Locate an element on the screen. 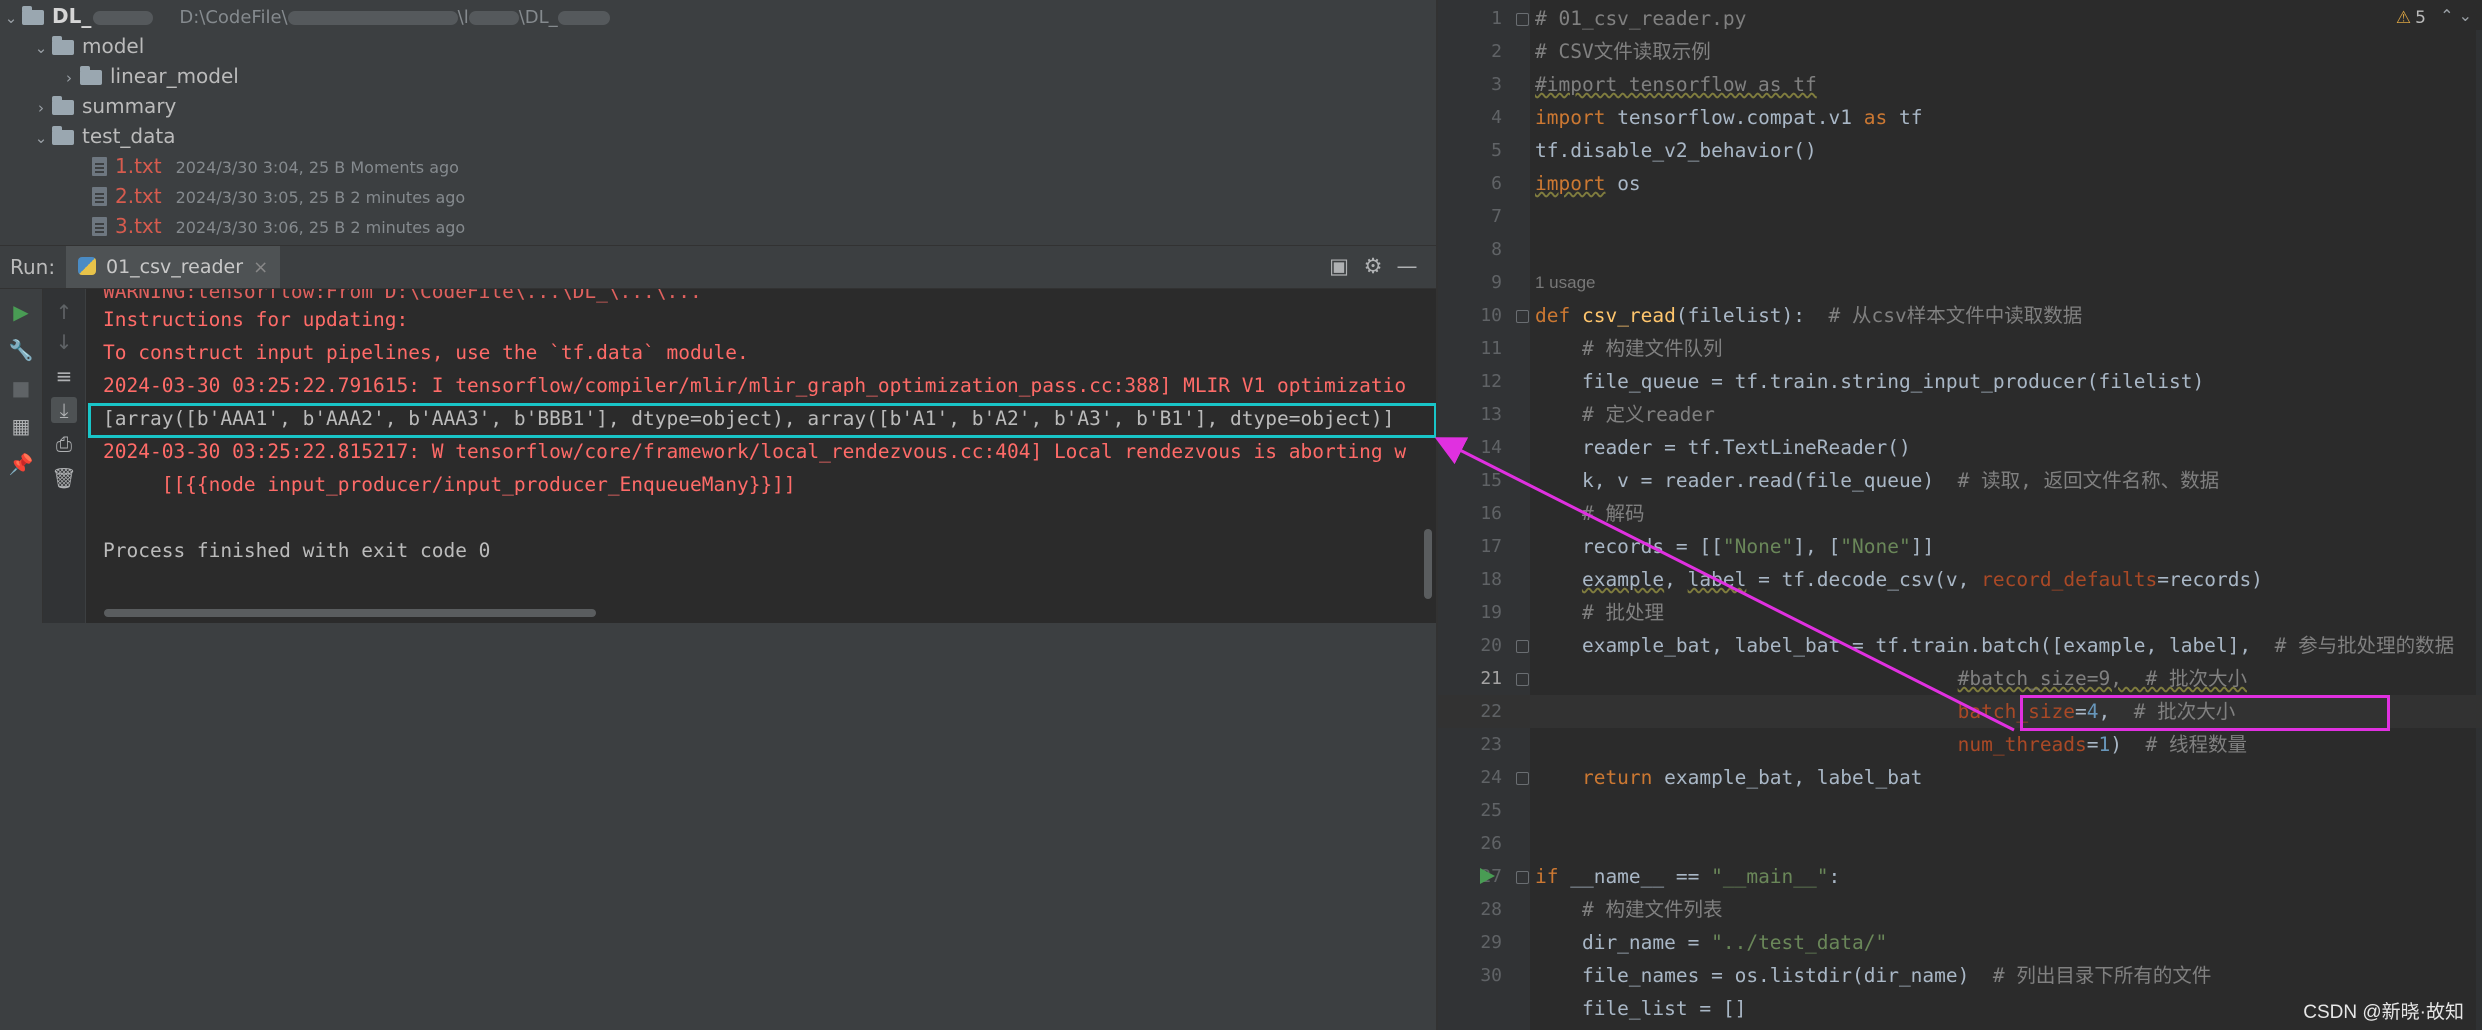 This screenshot has width=2482, height=1030. line-number: 15 is located at coordinates (1491, 480).